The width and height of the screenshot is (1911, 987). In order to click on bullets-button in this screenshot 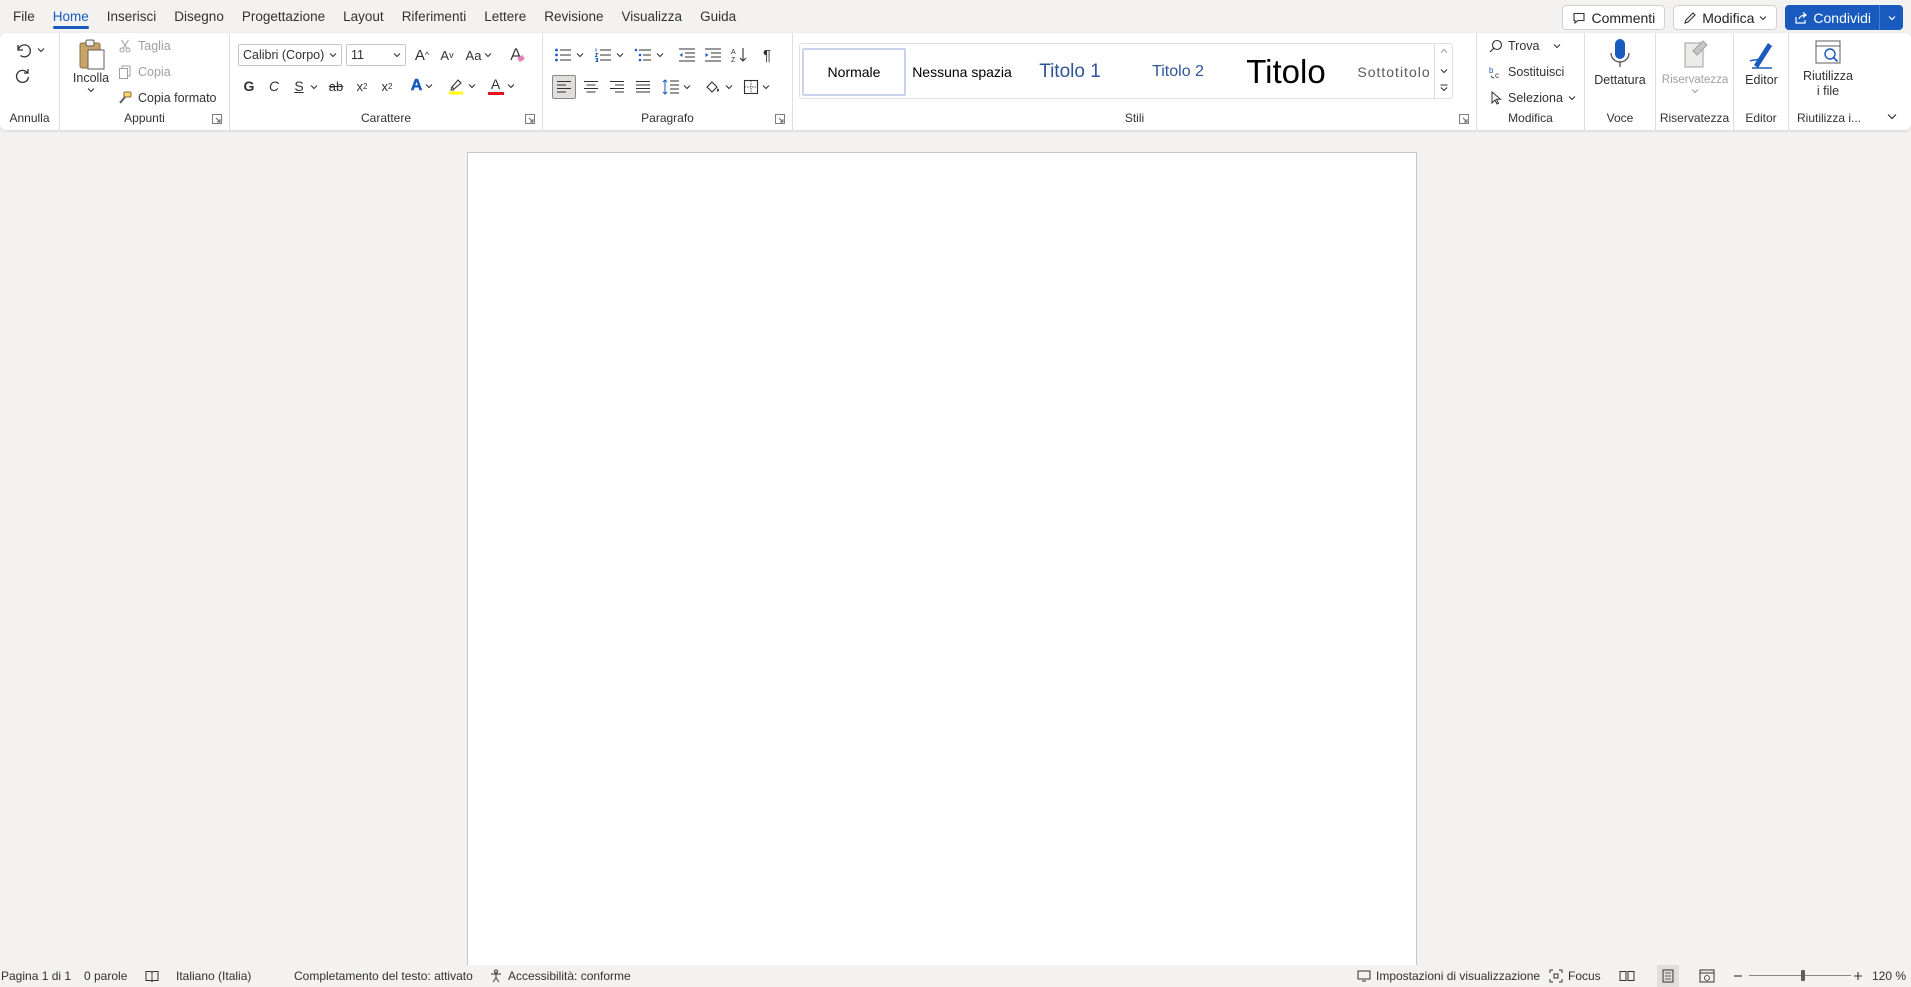, I will do `click(569, 55)`.